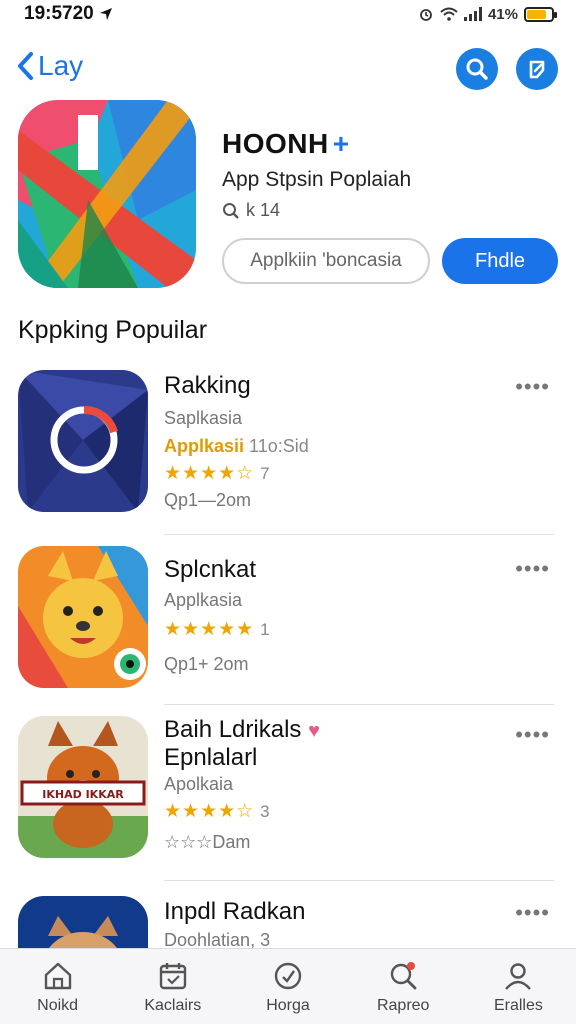 This screenshot has height=1024, width=576. What do you see at coordinates (83, 617) in the screenshot?
I see `item-icon-fox` at bounding box center [83, 617].